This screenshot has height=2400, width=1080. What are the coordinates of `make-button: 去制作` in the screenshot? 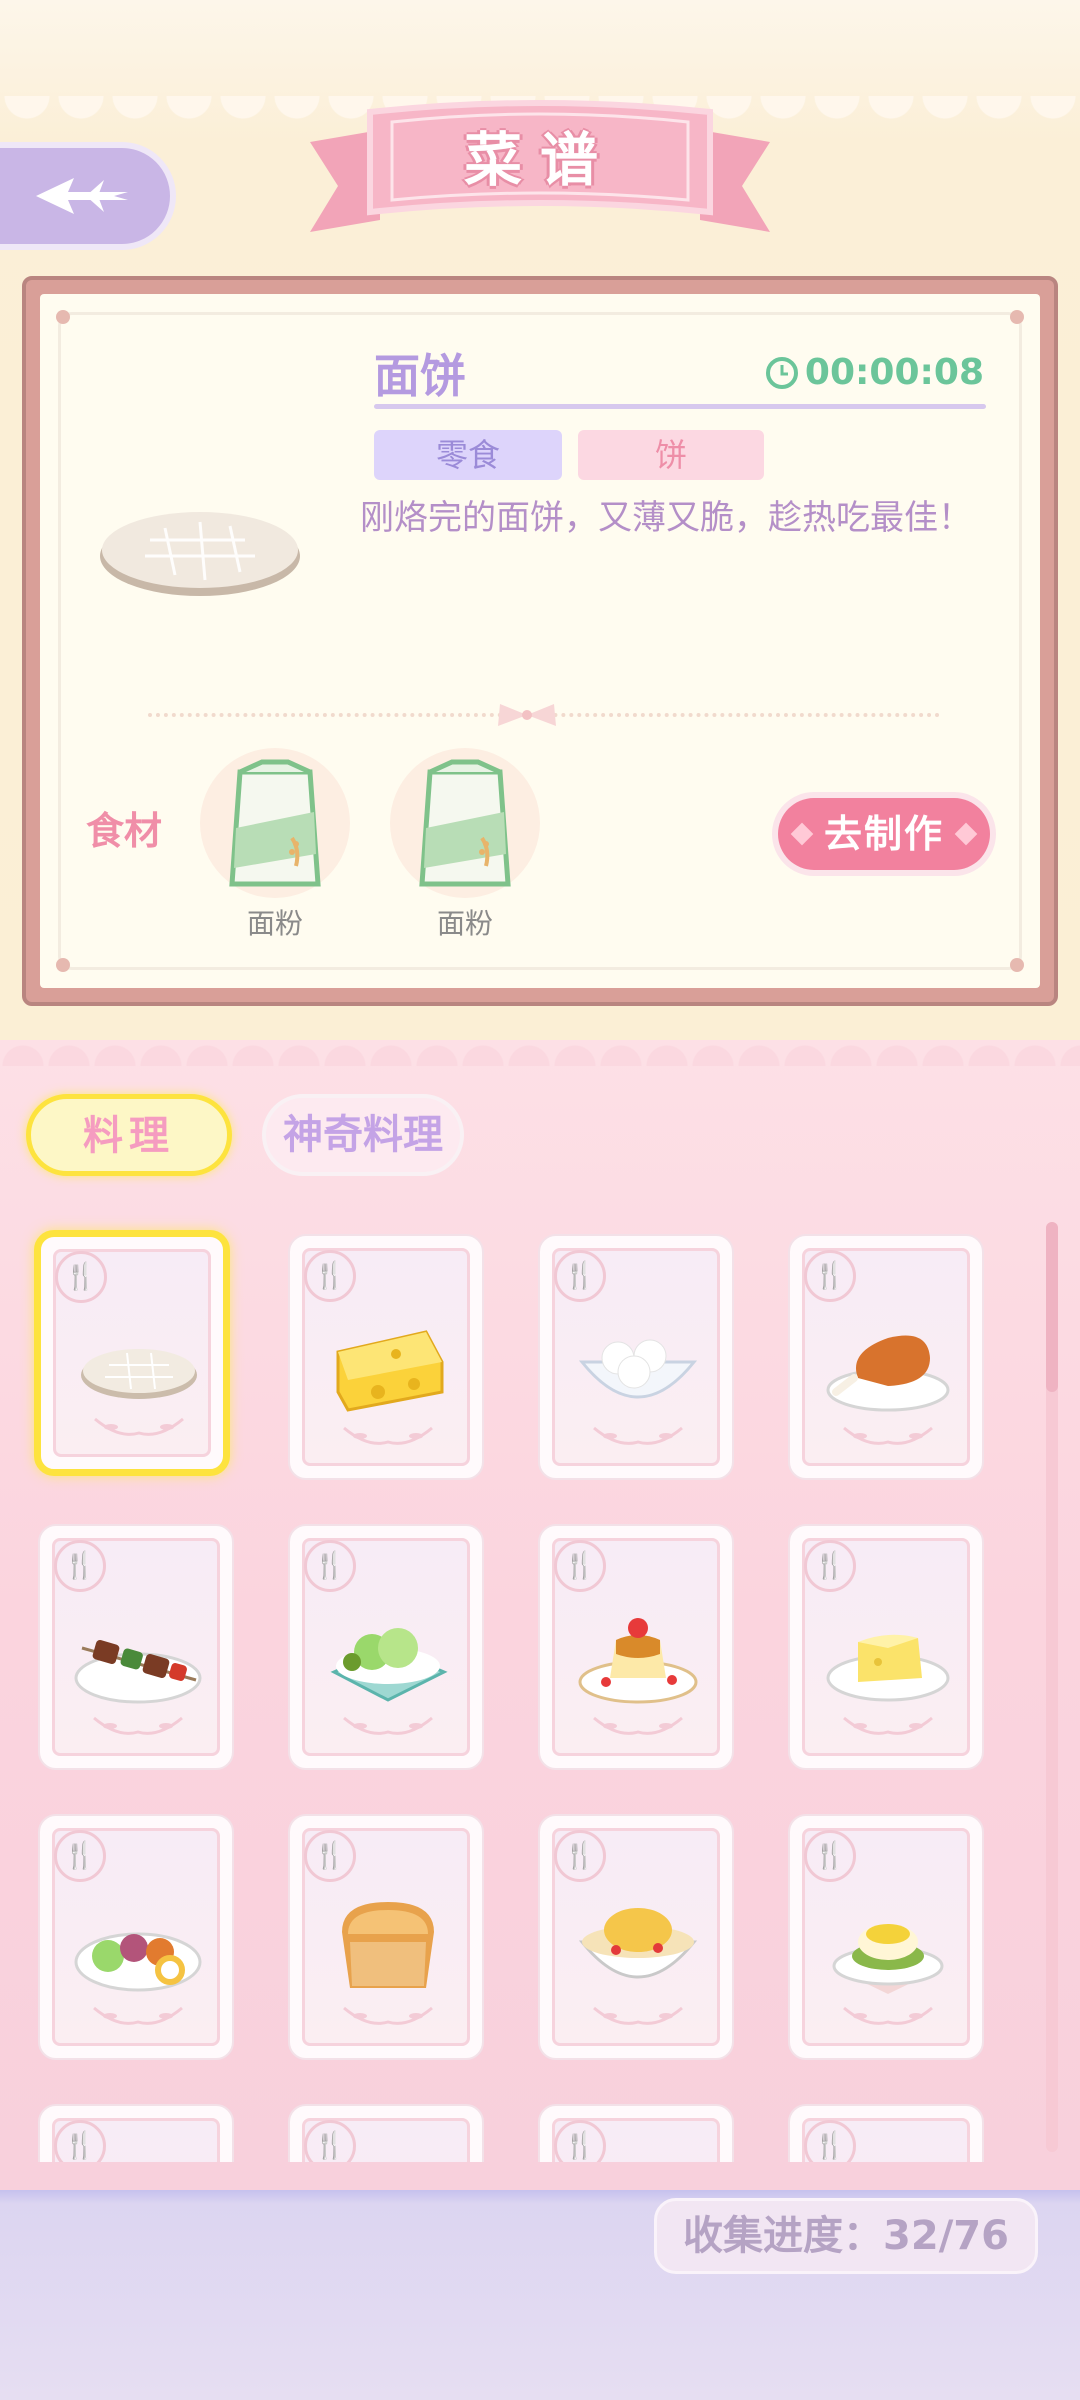 It's located at (884, 834).